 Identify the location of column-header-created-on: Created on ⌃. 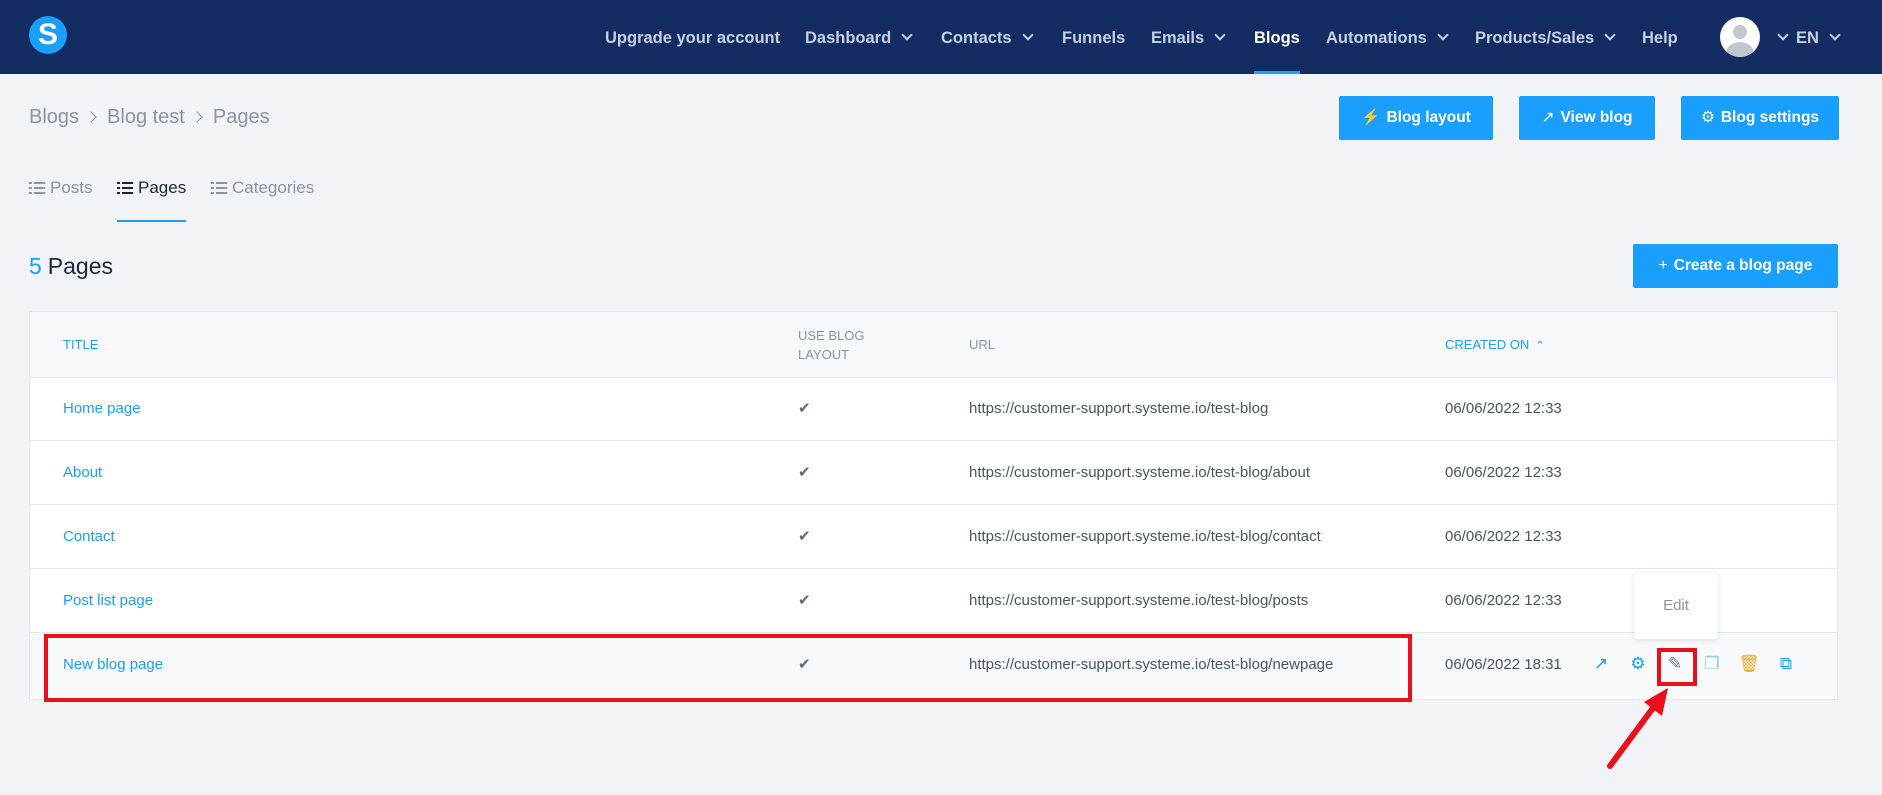
(1494, 345).